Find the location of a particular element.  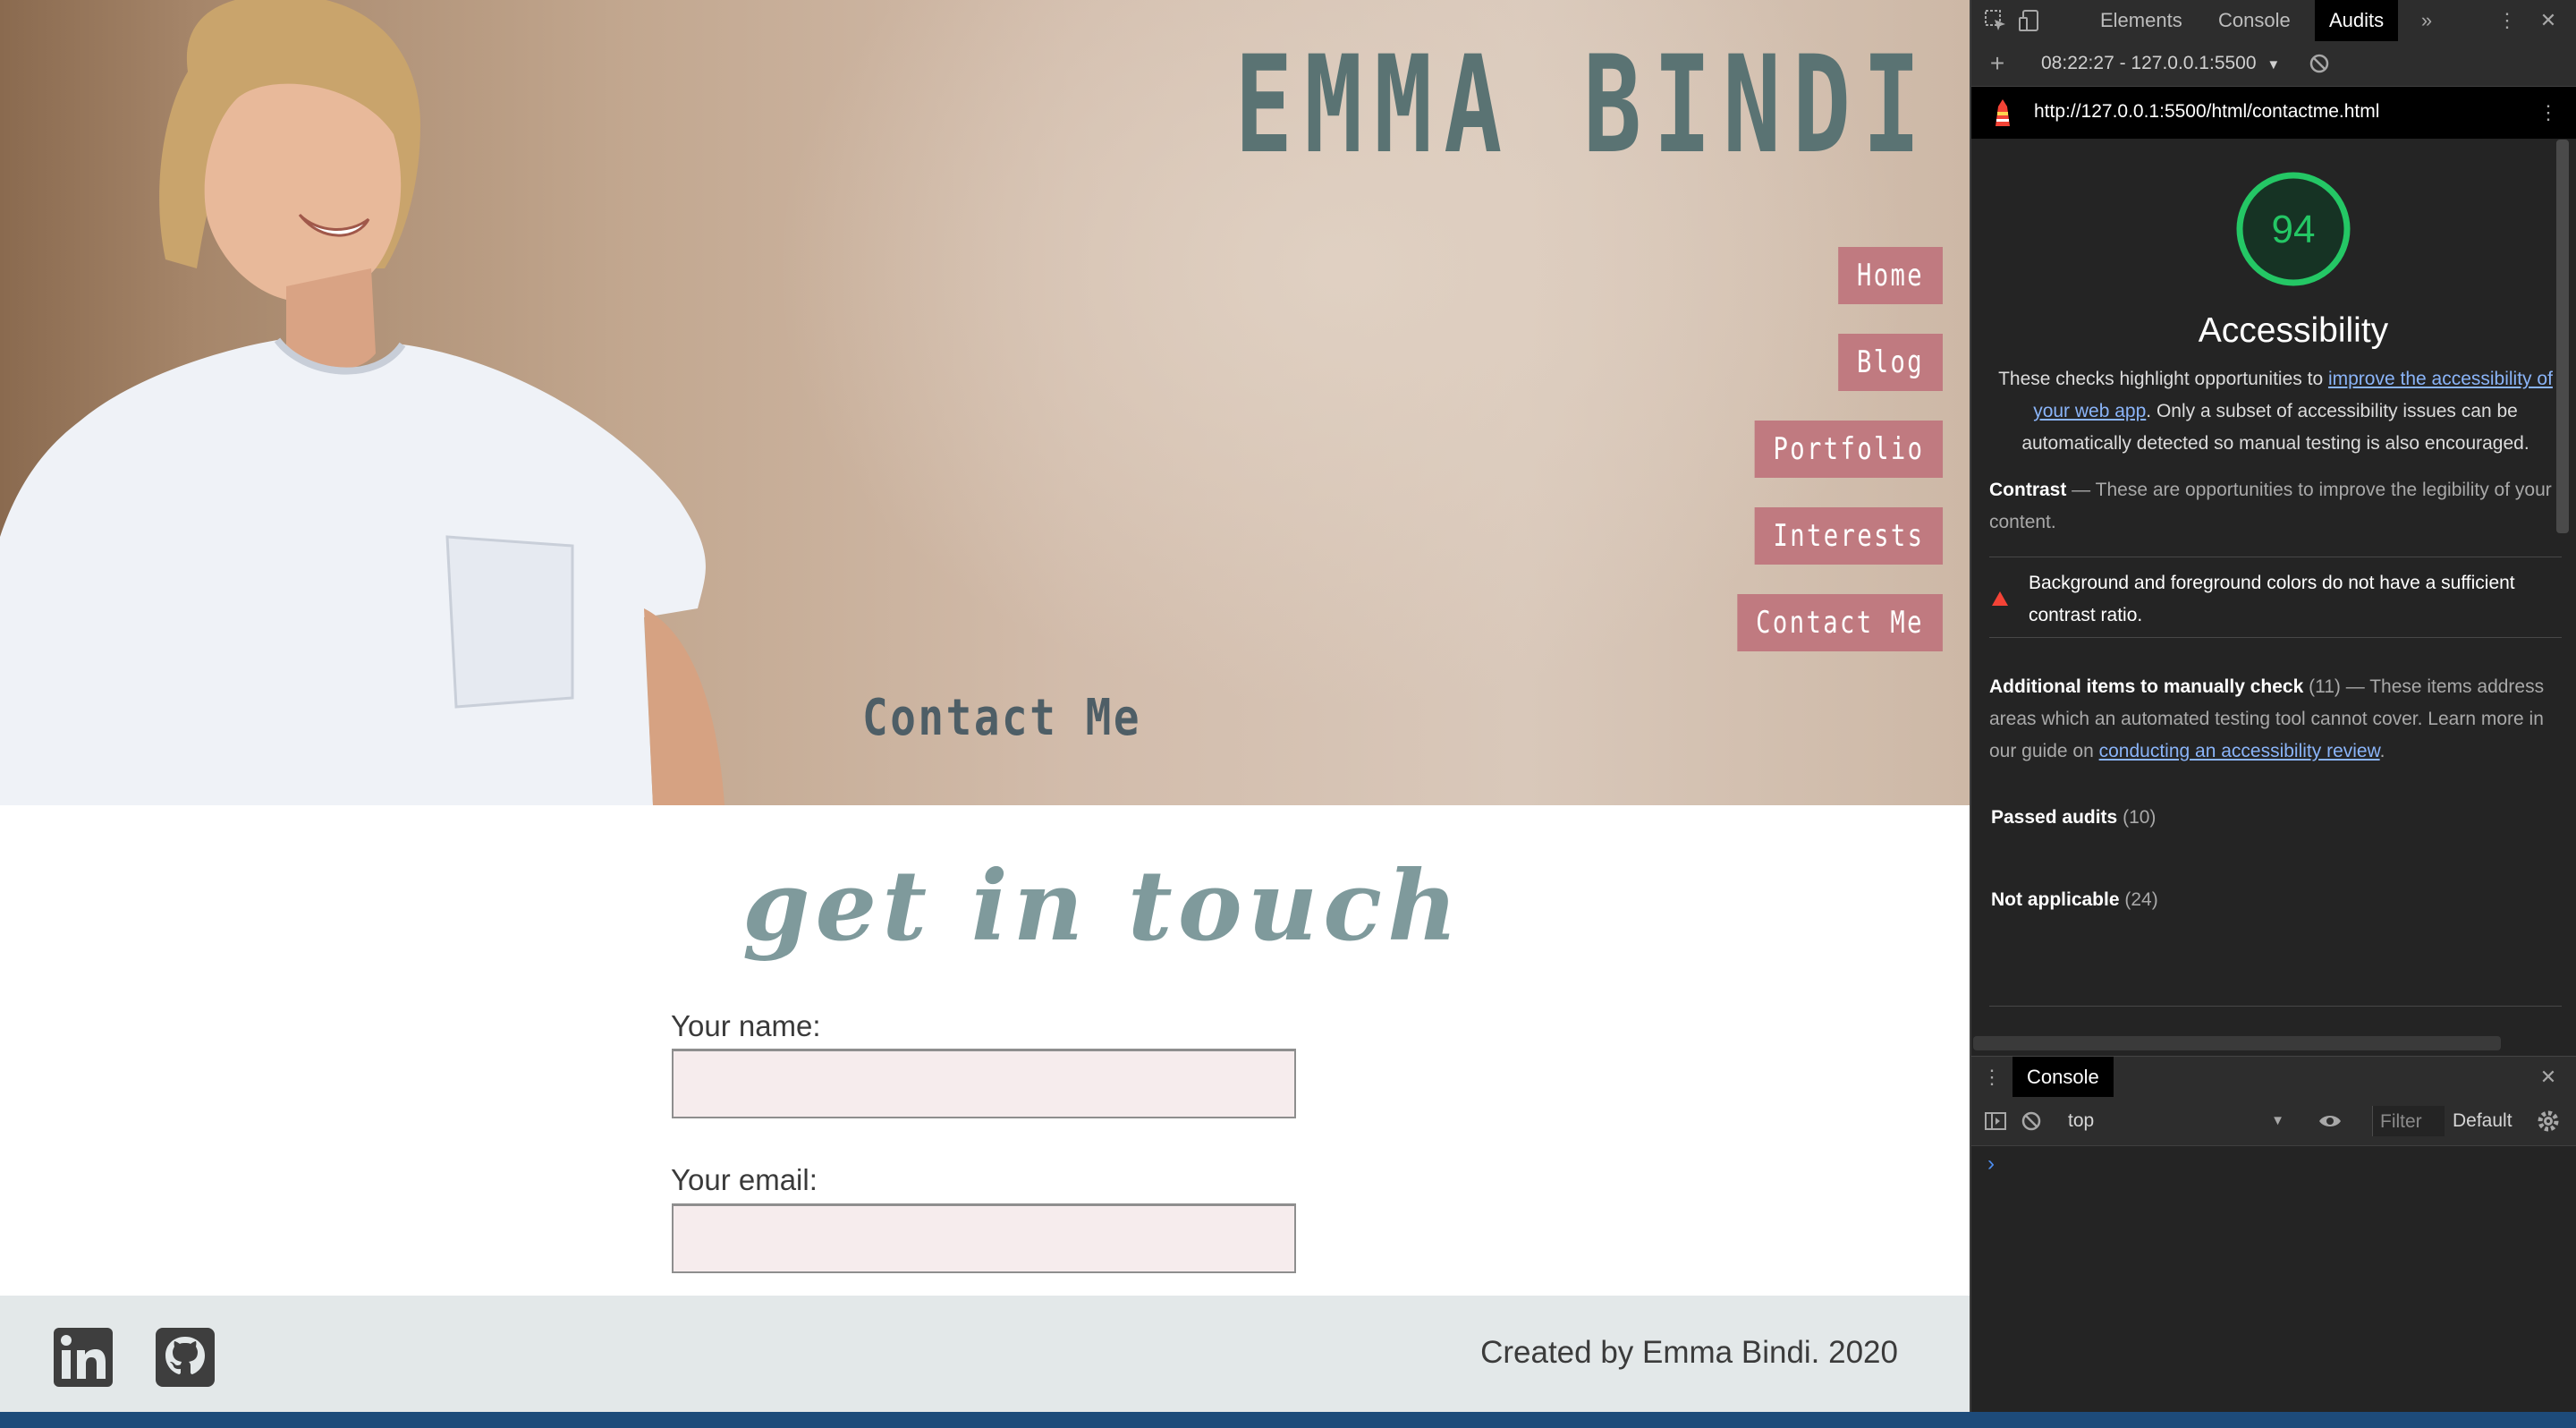

horizontal-scrollbar is located at coordinates (2237, 1043).